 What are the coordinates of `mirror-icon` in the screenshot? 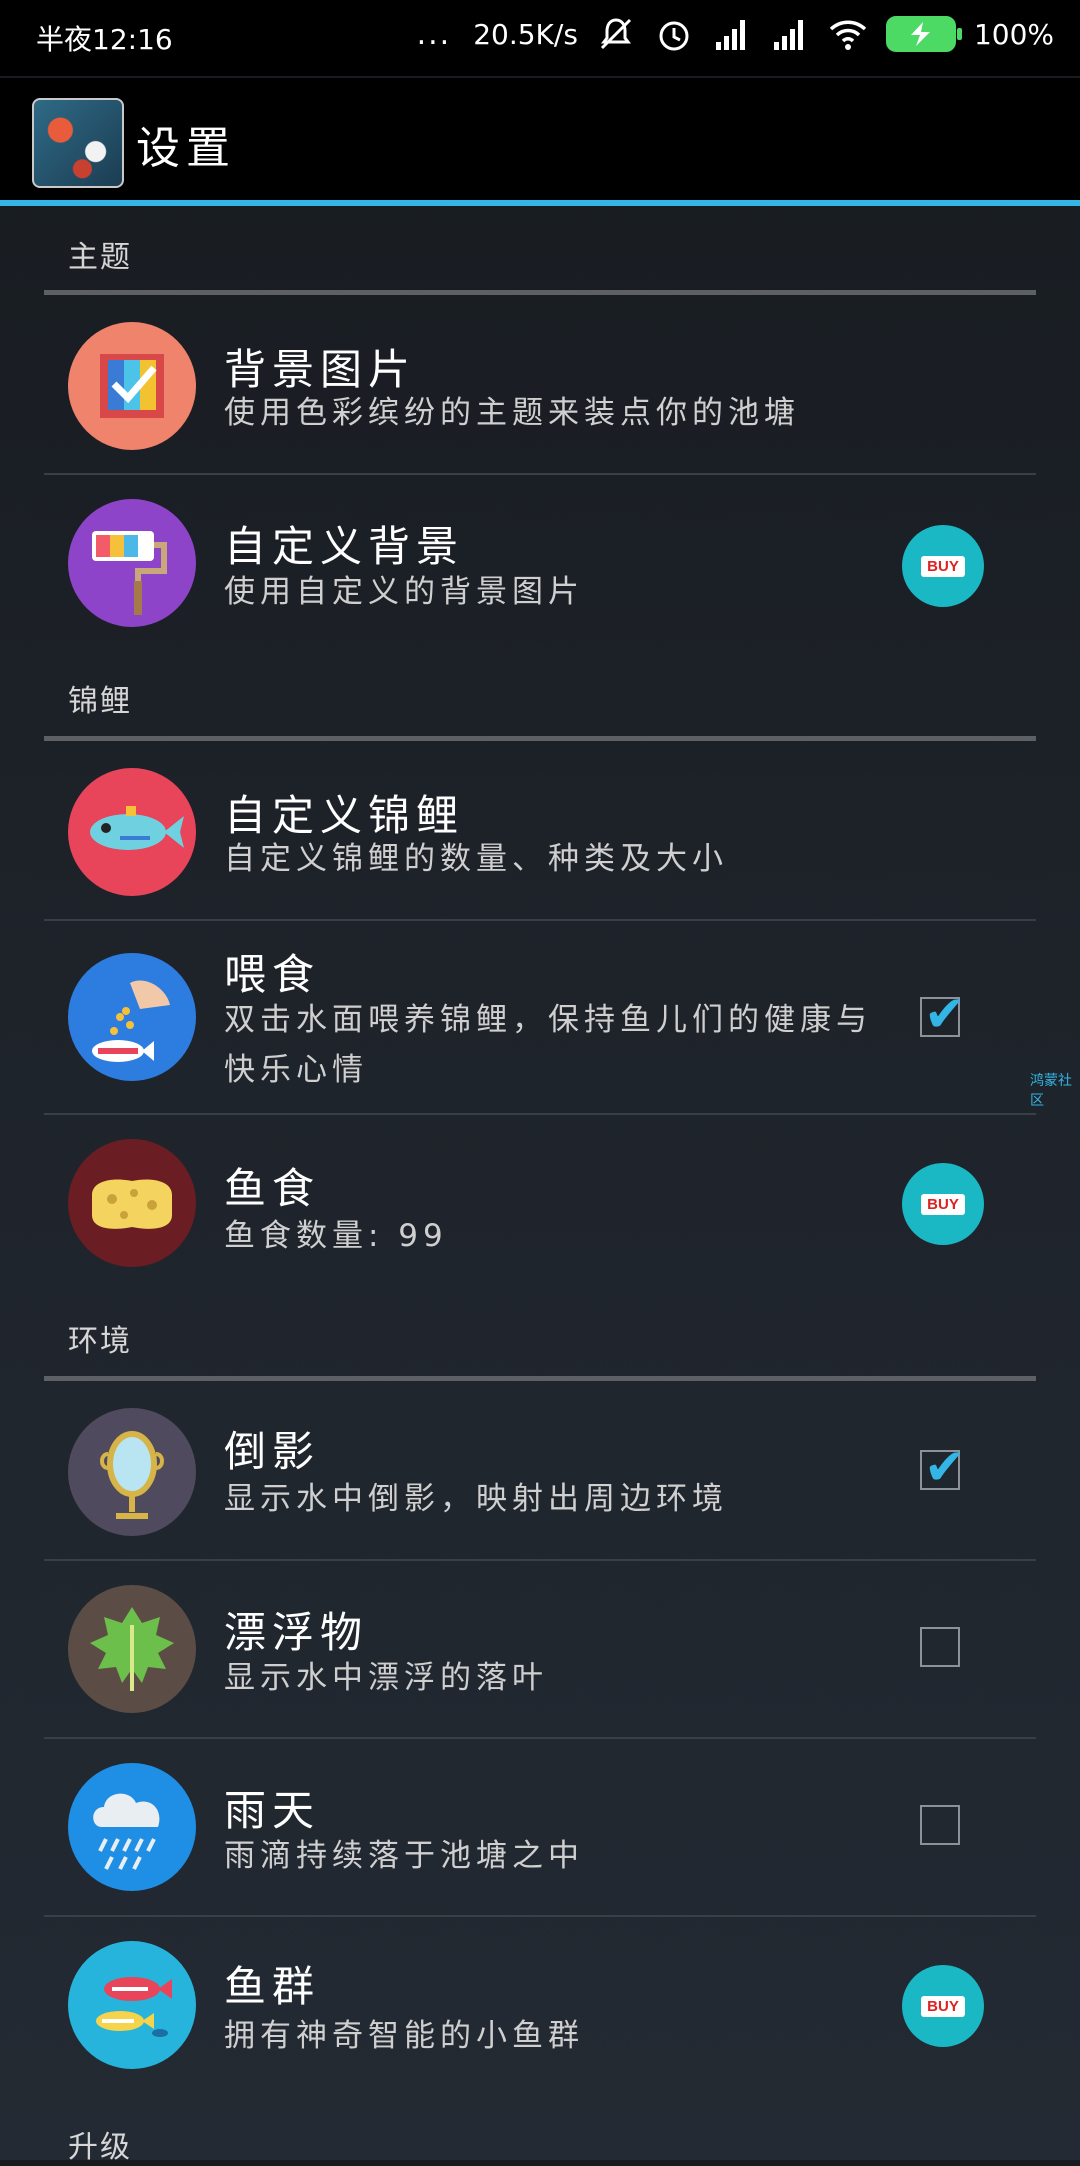 It's located at (132, 1472).